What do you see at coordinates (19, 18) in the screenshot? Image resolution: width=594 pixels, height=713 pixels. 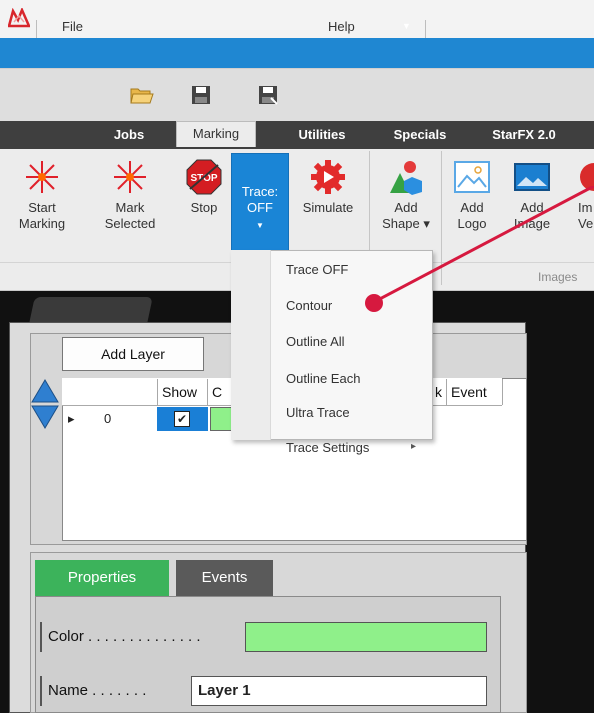 I see `app-logo-icon` at bounding box center [19, 18].